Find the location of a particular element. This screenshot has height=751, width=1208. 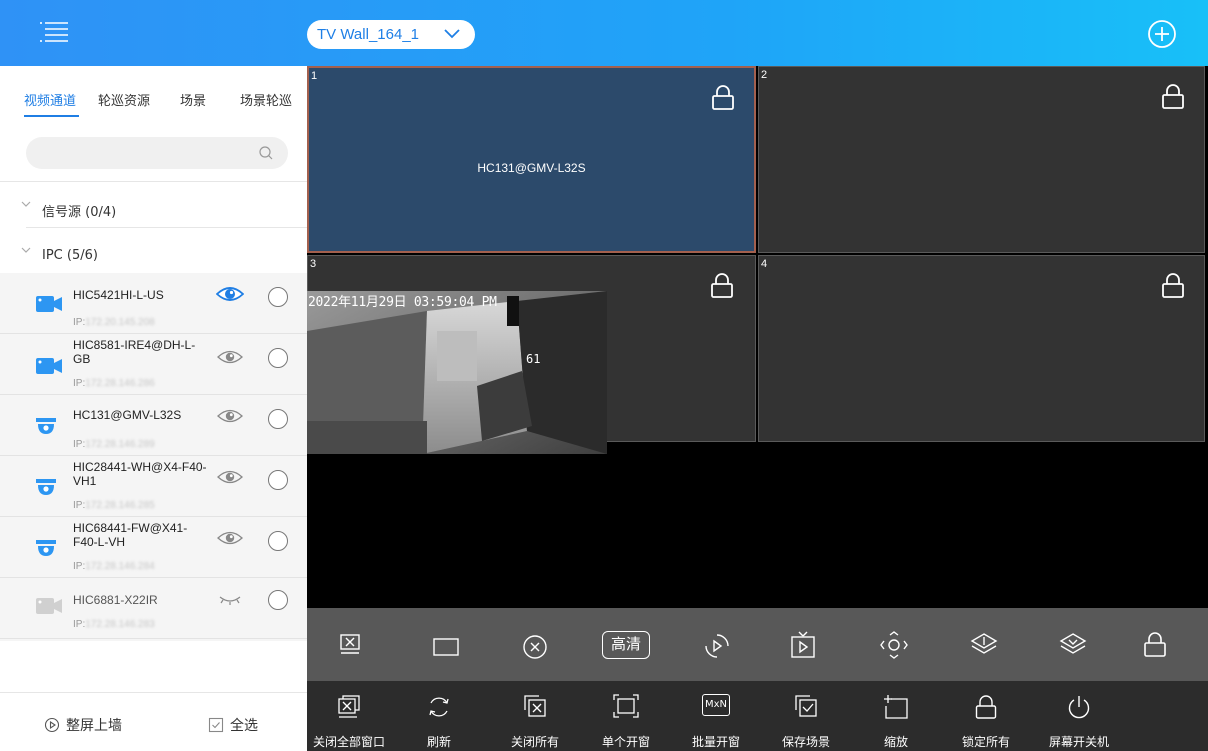

menu-button is located at coordinates (52, 33).